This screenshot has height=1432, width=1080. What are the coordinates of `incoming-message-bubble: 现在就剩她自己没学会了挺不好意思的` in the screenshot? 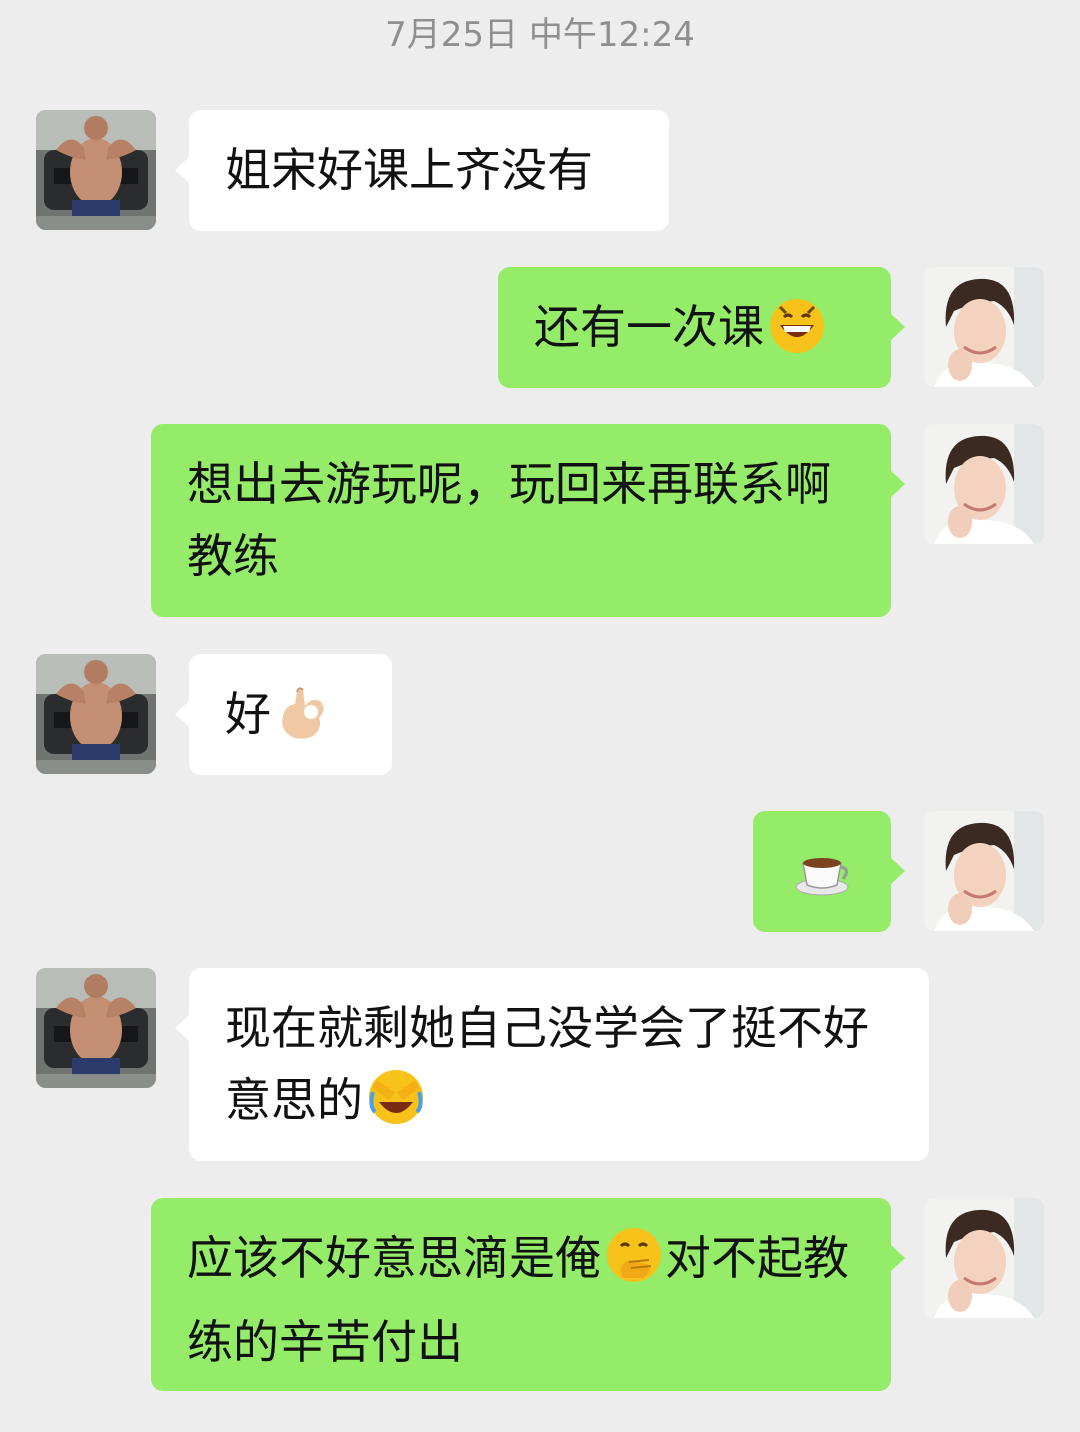 It's located at (552, 1064).